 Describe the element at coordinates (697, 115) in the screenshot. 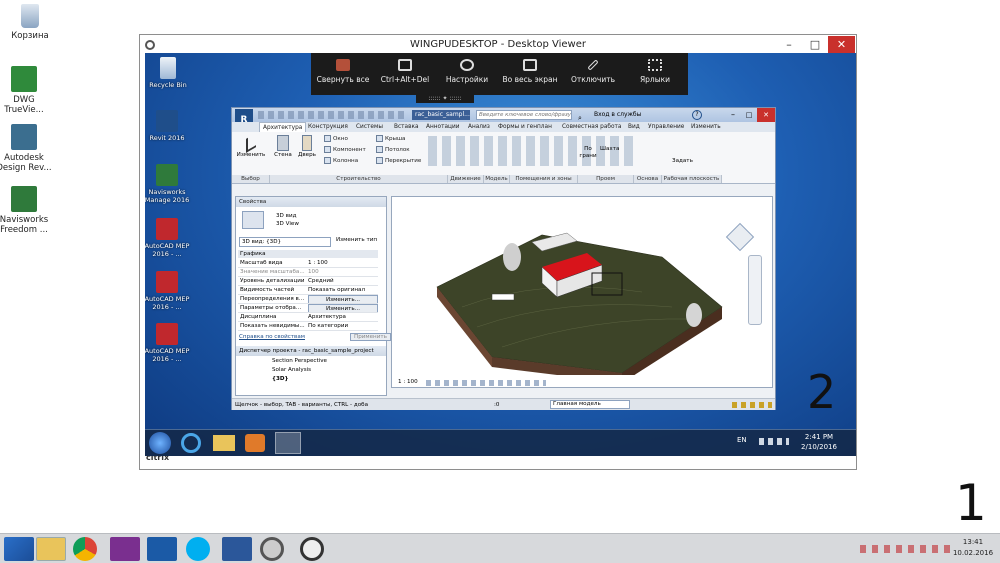

I see `help-icon: ?` at that location.